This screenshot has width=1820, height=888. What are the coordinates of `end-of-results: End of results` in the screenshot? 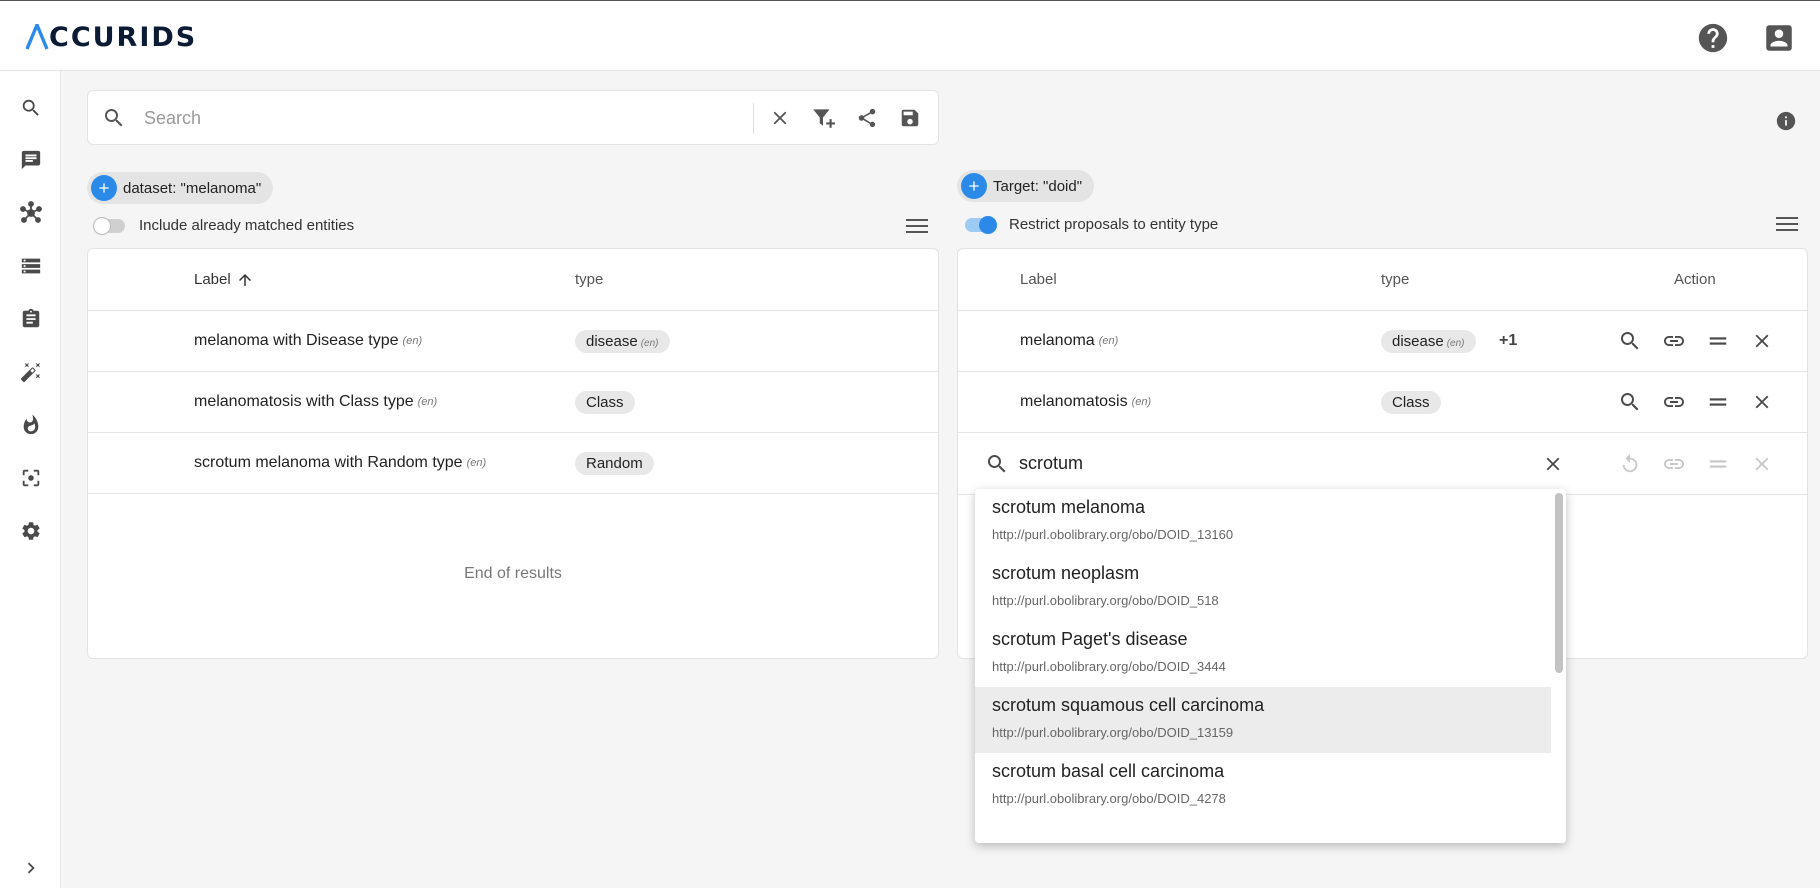 It's located at (513, 573).